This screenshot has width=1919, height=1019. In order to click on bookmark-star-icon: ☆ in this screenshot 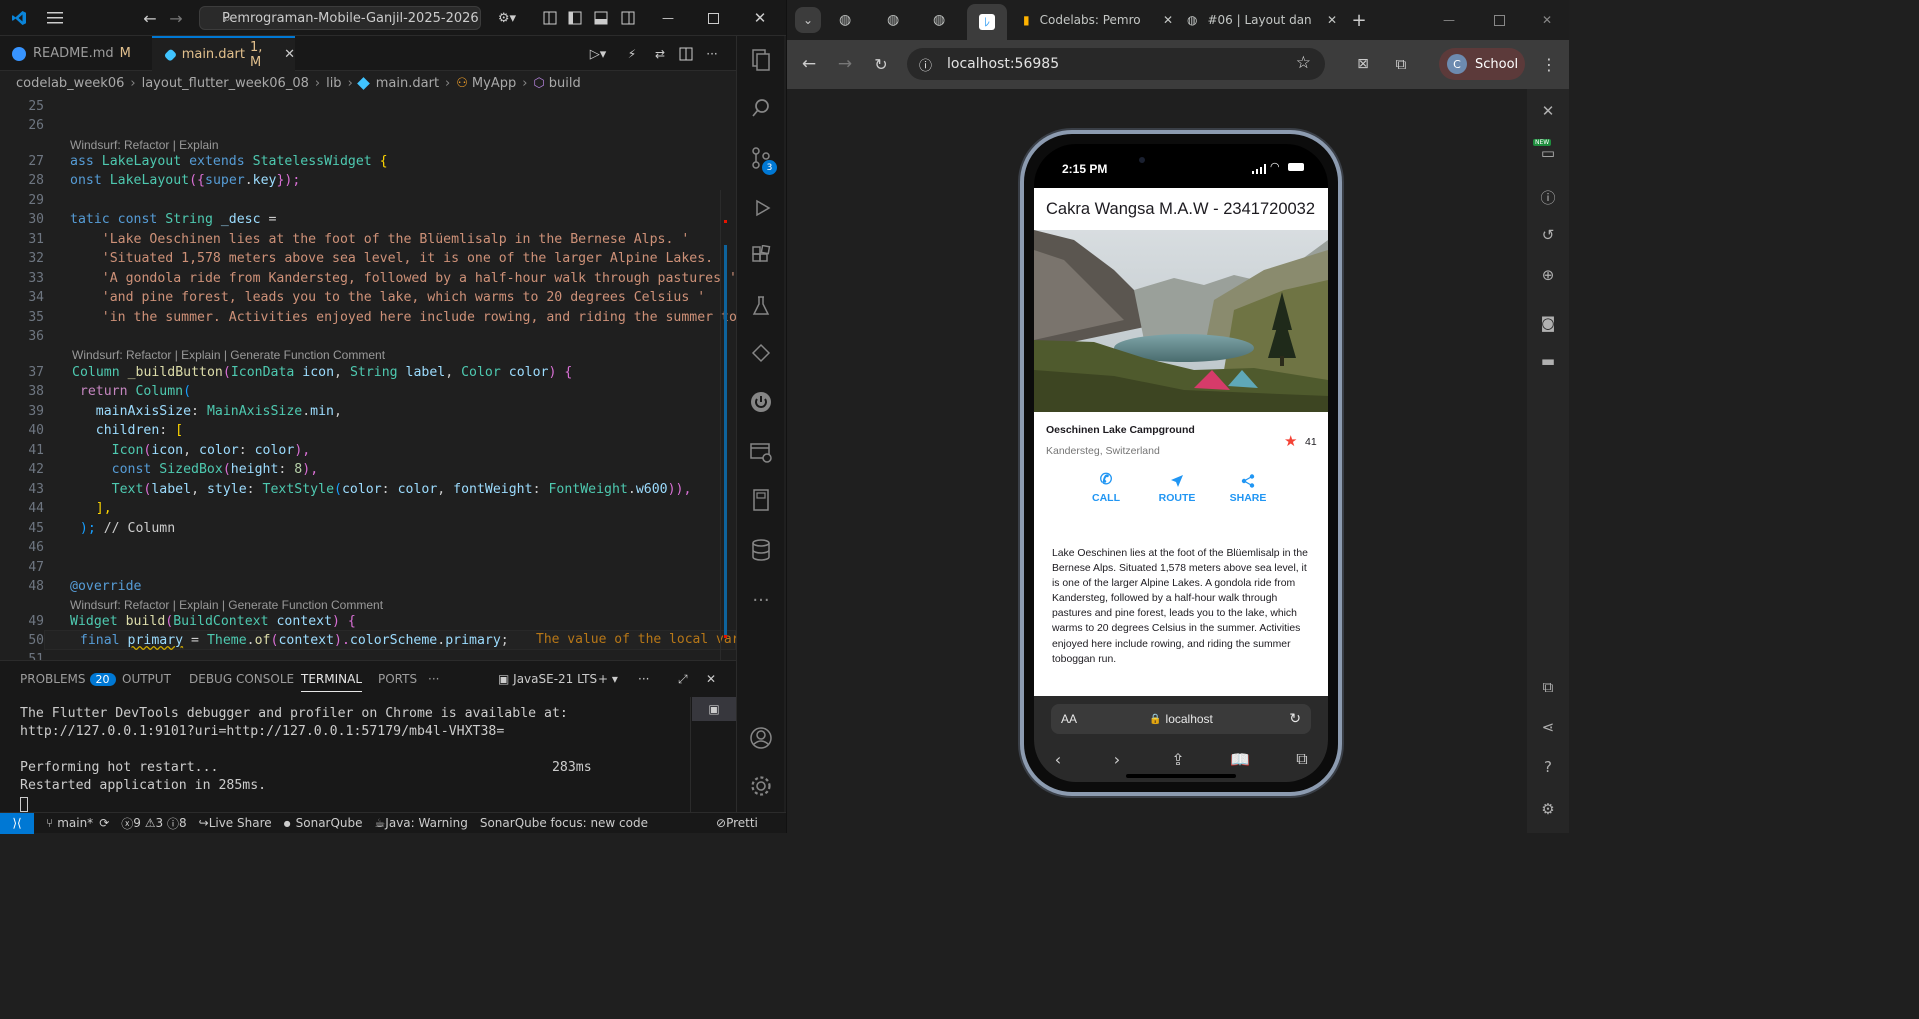, I will do `click(1303, 63)`.